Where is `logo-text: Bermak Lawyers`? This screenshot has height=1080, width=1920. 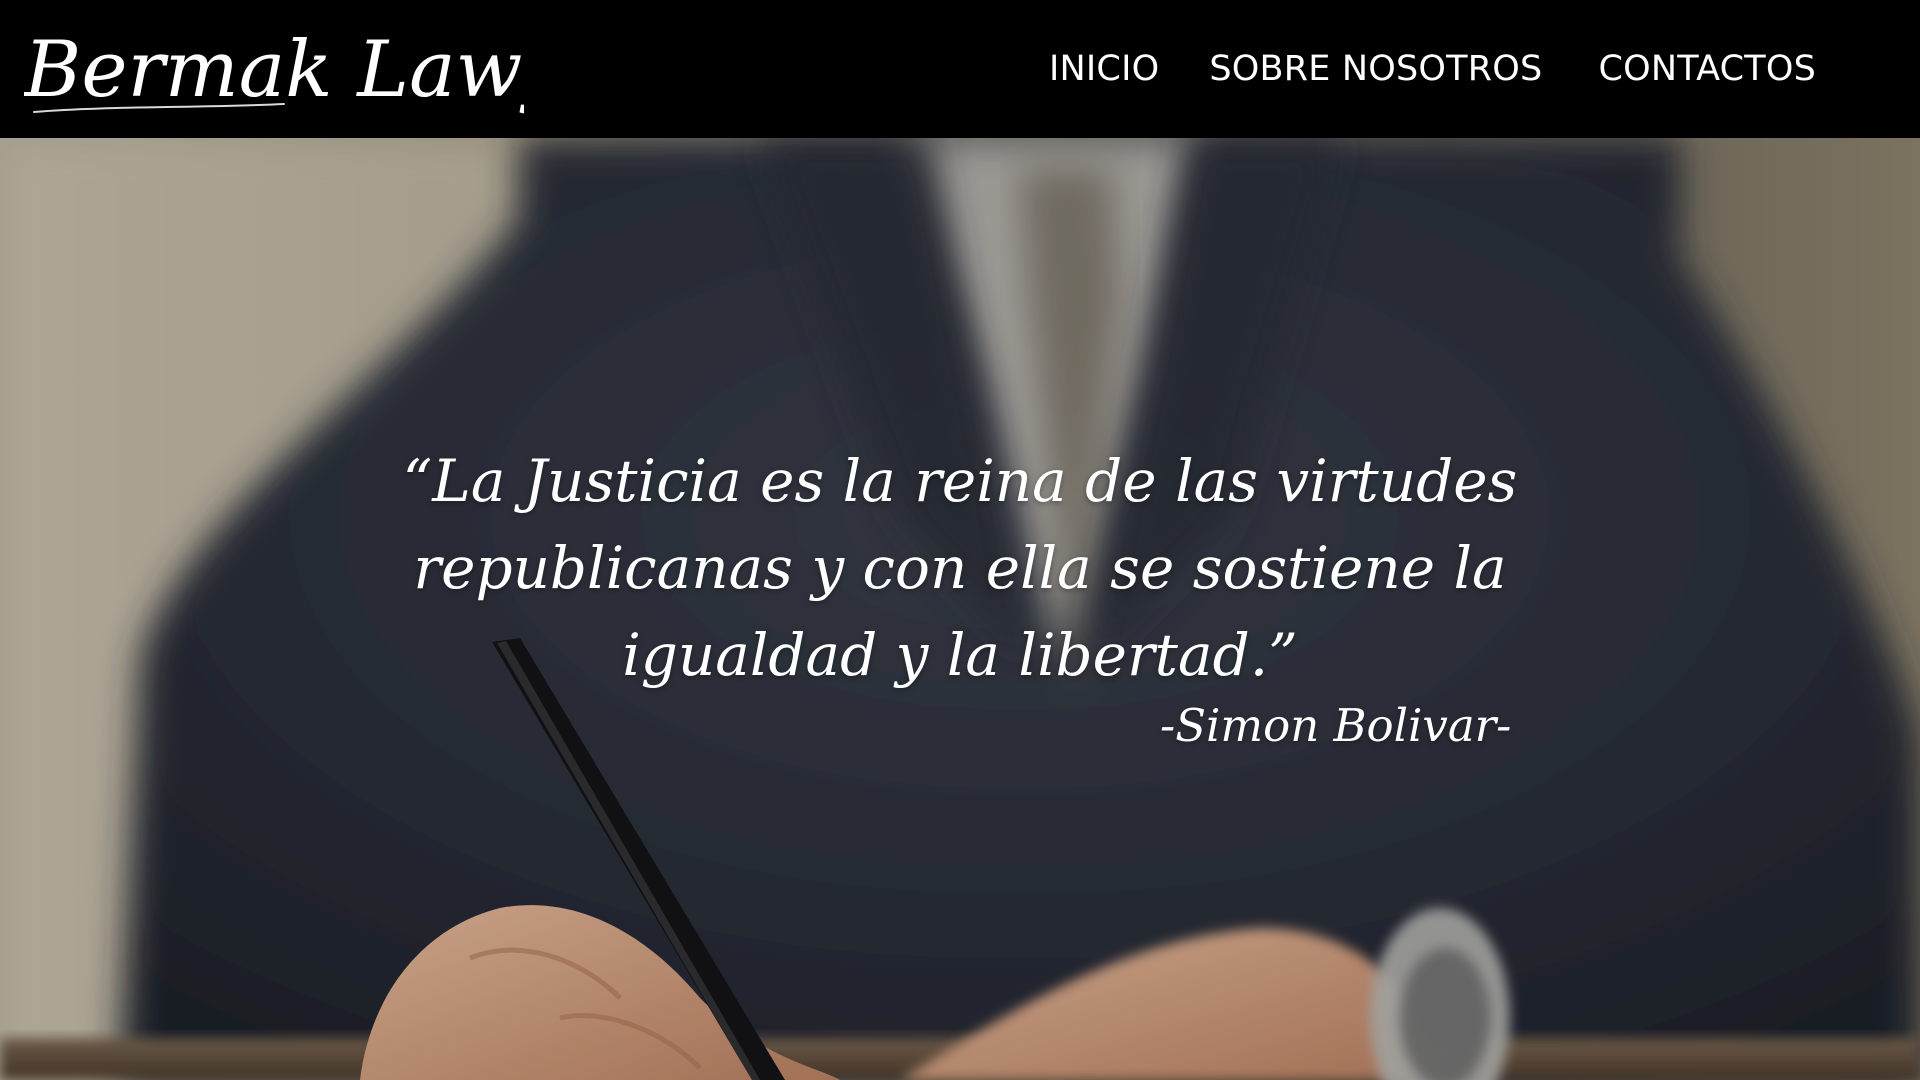
logo-text: Bermak Lawyers is located at coordinates (274, 70).